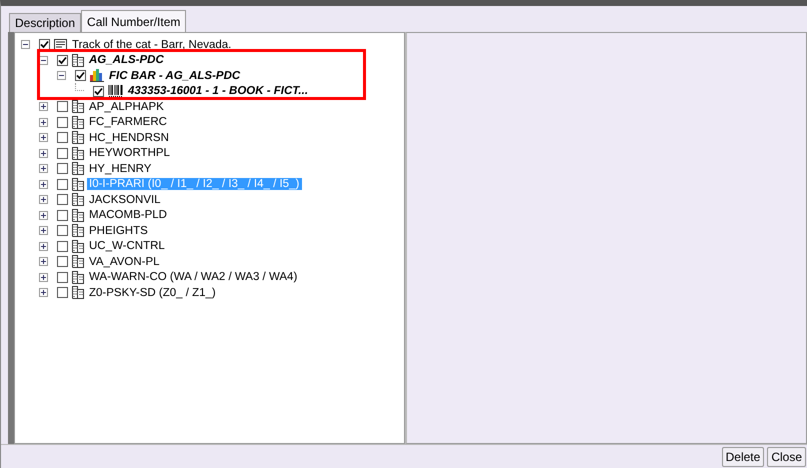 The height and width of the screenshot is (468, 807). Describe the element at coordinates (124, 262) in the screenshot. I see `tree-item: VA_AVON-PL` at that location.